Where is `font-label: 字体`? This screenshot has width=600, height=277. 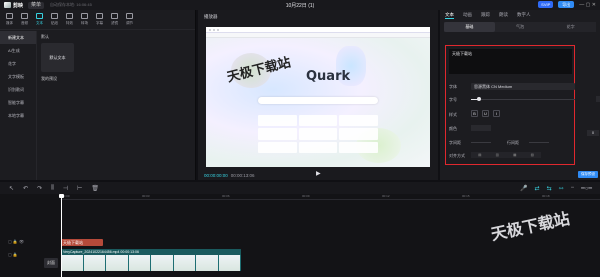
font-label: 字体 is located at coordinates (453, 86).